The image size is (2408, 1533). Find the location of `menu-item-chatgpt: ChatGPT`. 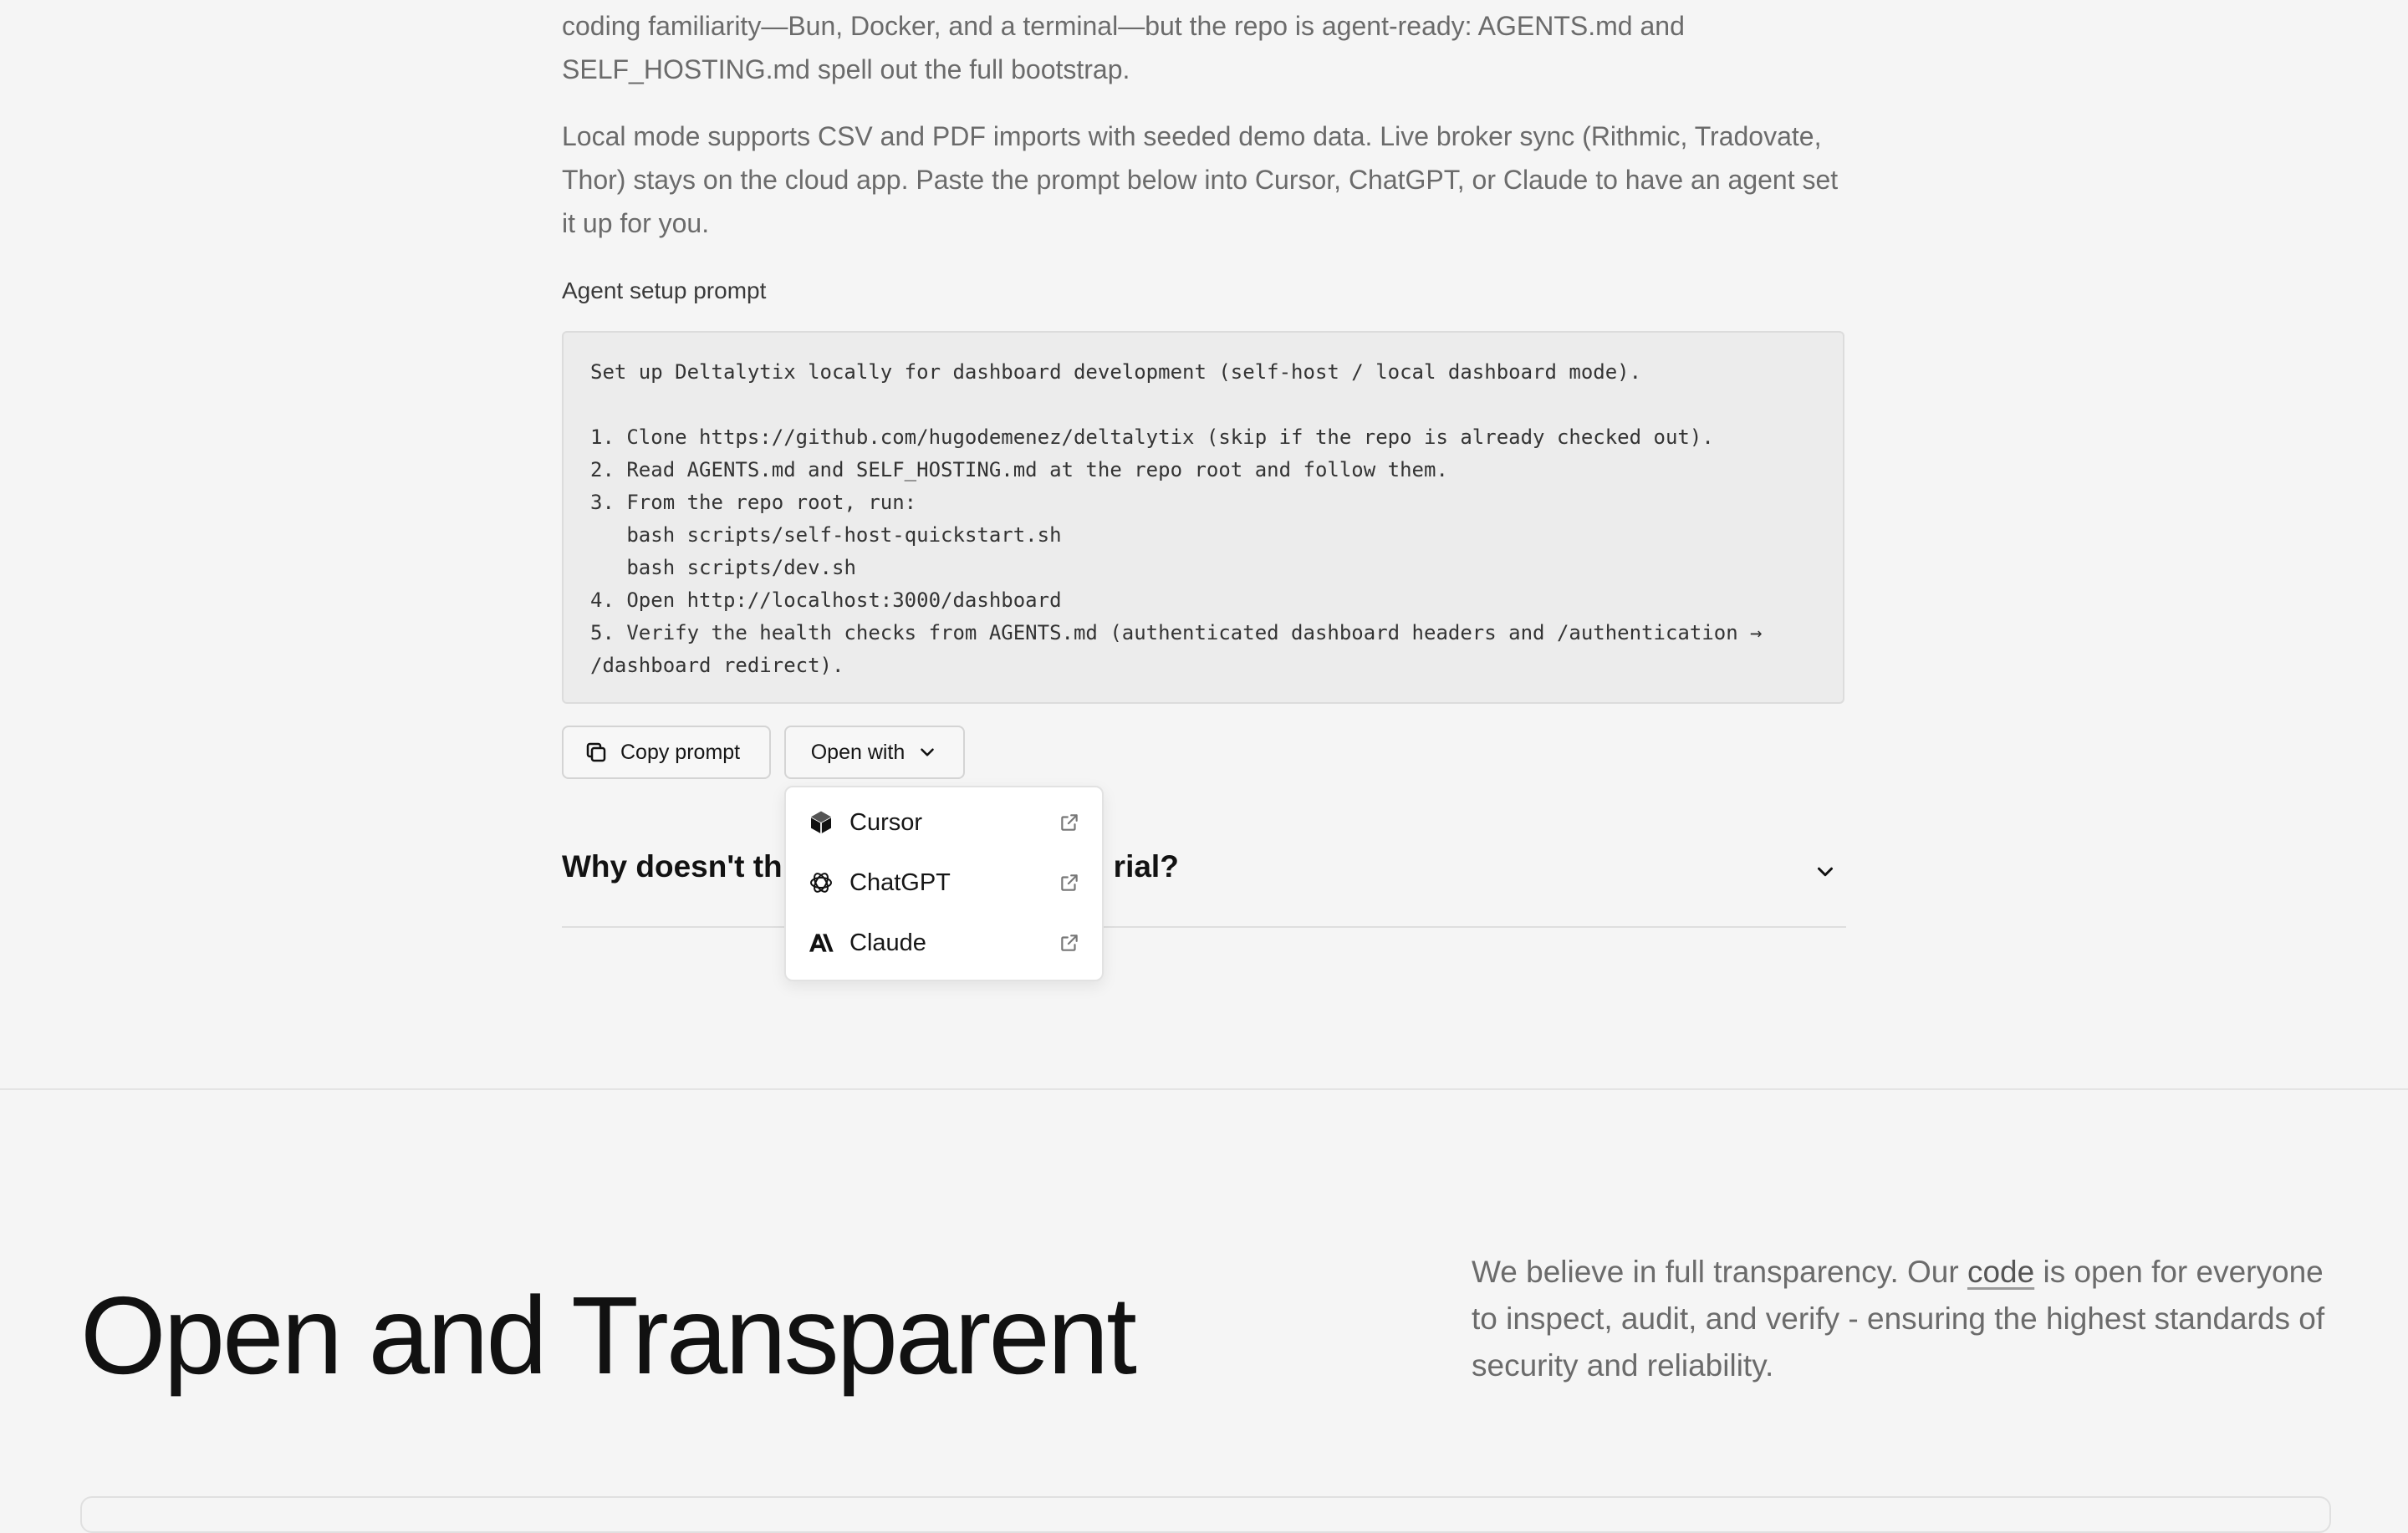

menu-item-chatgpt: ChatGPT is located at coordinates (944, 883).